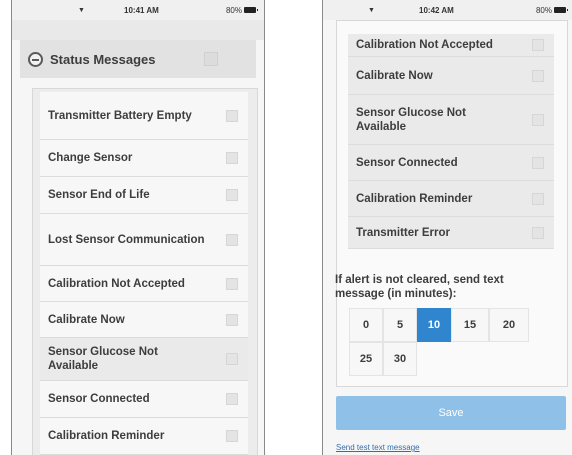 The width and height of the screenshot is (572, 455). What do you see at coordinates (120, 115) in the screenshot?
I see `status-row-label: Transmitter Battery Empty` at bounding box center [120, 115].